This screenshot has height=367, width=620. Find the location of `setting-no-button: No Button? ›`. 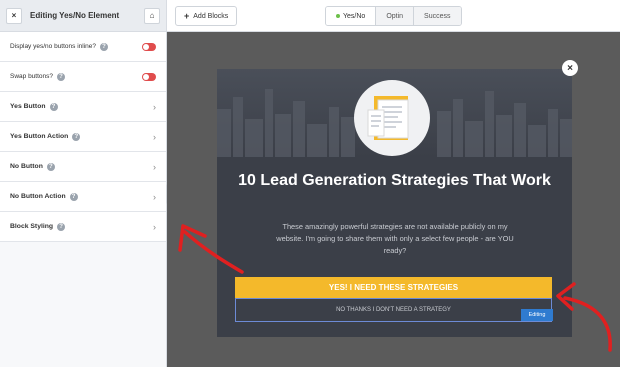

setting-no-button: No Button? › is located at coordinates (83, 167).